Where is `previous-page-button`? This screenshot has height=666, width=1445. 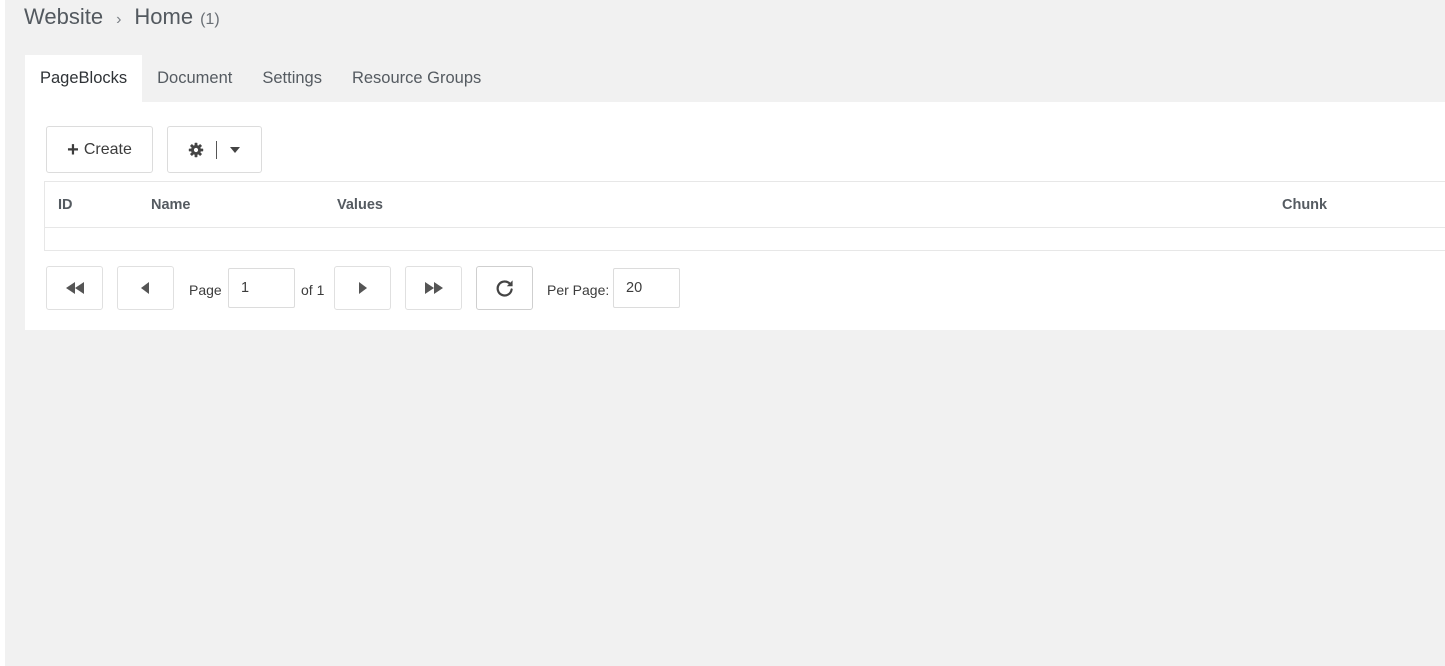
previous-page-button is located at coordinates (145, 288).